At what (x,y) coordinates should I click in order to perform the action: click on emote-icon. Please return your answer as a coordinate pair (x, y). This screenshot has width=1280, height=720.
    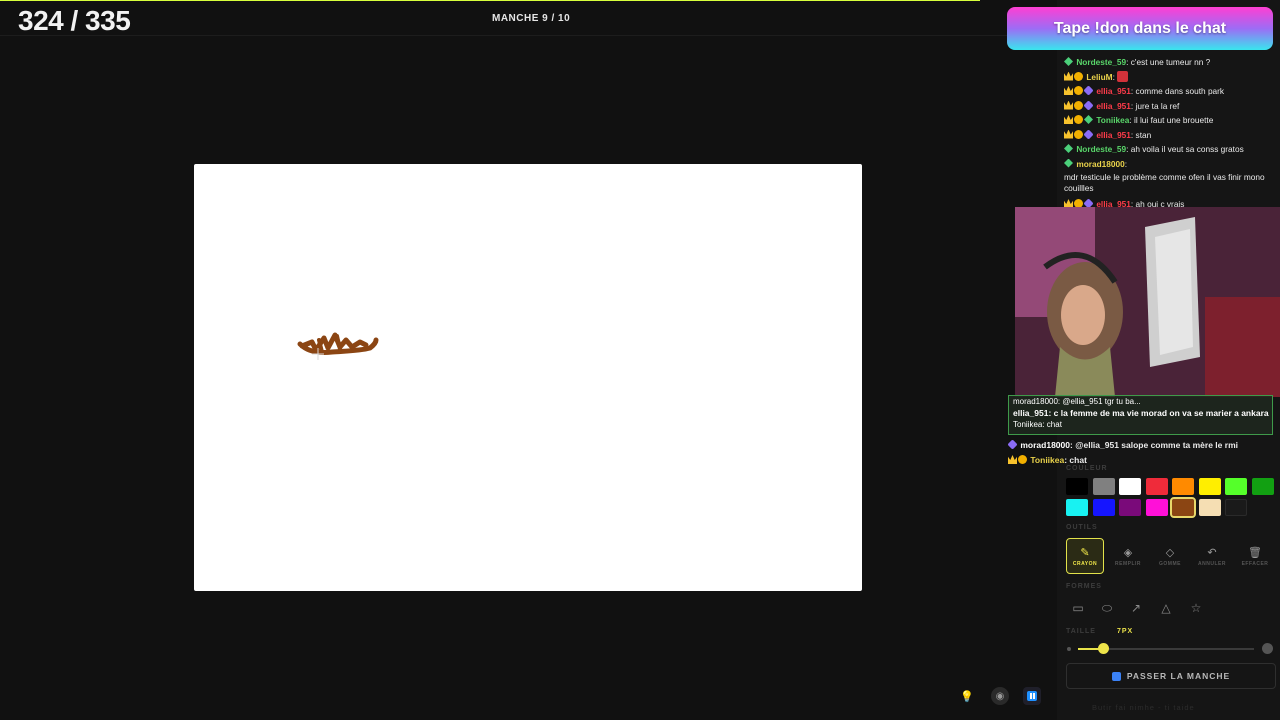
    Looking at the image, I should click on (1123, 76).